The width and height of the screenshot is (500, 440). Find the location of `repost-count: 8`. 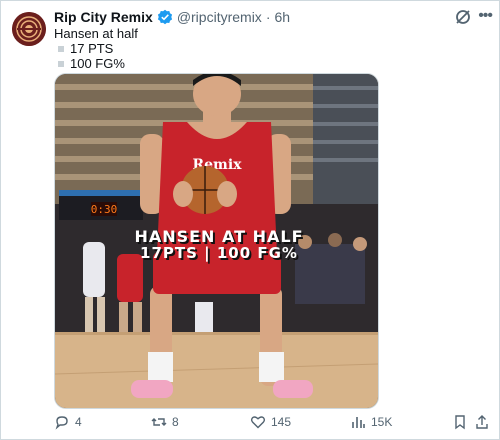

repost-count: 8 is located at coordinates (175, 422).